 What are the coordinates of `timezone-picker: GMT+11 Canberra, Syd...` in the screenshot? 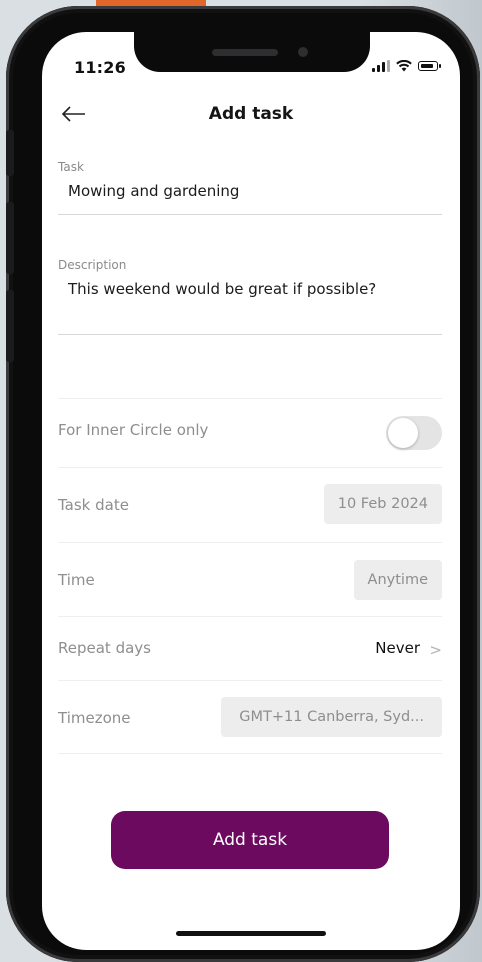 It's located at (331, 717).